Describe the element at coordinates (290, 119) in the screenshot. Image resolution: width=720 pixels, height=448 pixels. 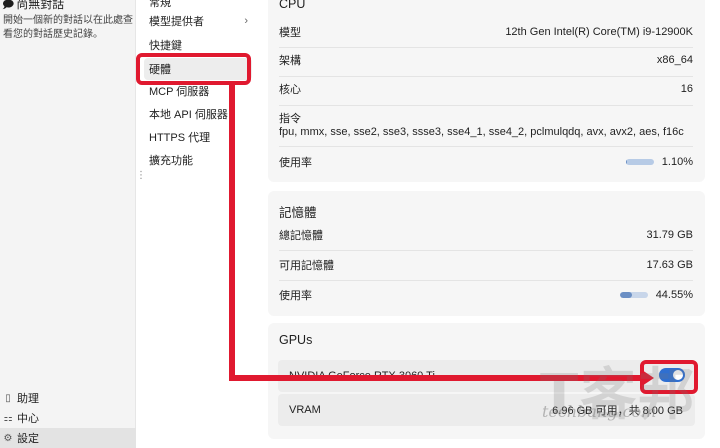
I see `cpu-instructions-label: 指令` at that location.